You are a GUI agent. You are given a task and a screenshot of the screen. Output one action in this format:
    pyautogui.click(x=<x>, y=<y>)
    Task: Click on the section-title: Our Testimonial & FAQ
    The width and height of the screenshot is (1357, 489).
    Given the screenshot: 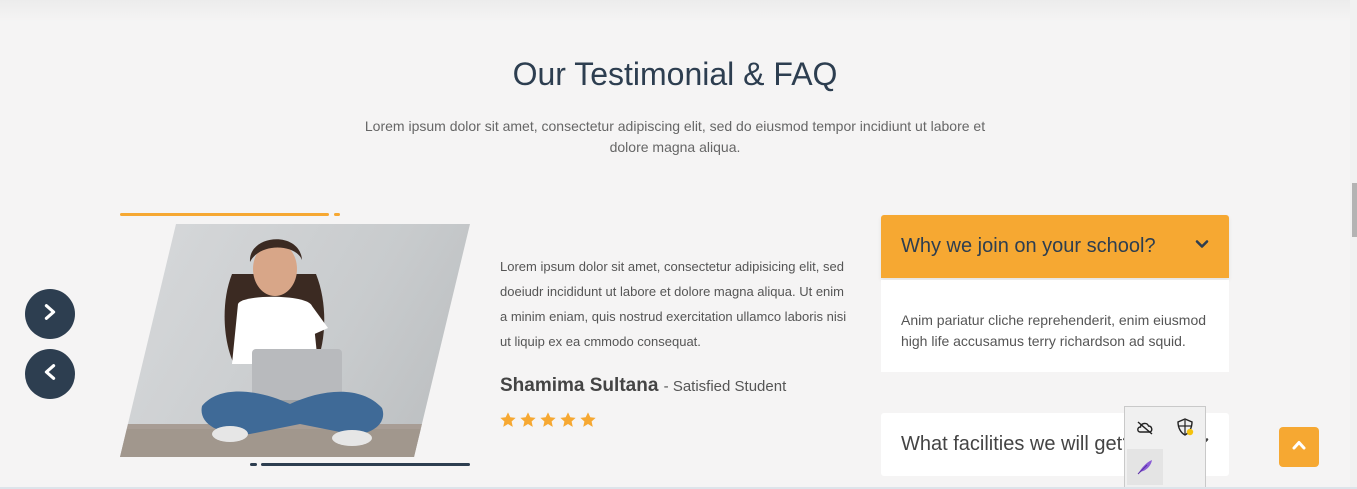 What is the action you would take?
    pyautogui.click(x=675, y=74)
    